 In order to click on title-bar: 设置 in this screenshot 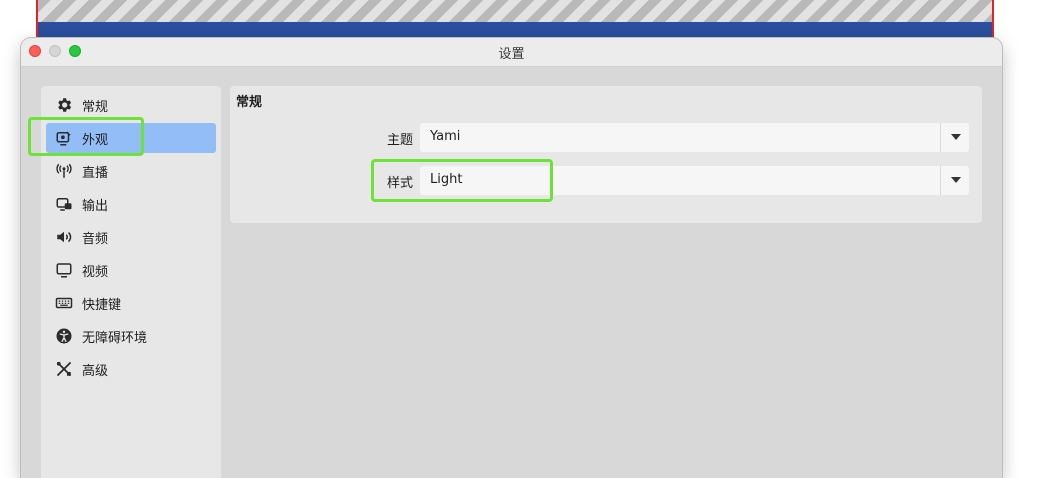, I will do `click(511, 52)`.